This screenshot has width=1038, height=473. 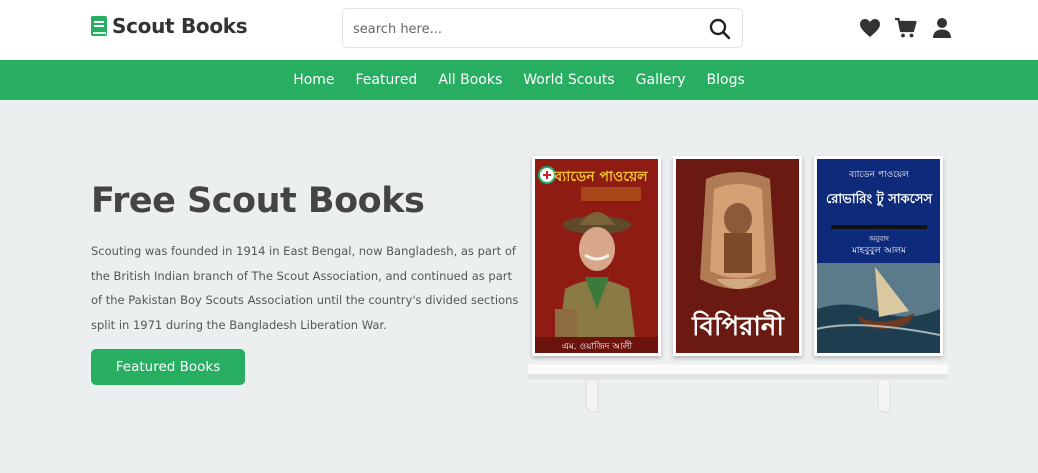 I want to click on search-icon, so click(x=720, y=29).